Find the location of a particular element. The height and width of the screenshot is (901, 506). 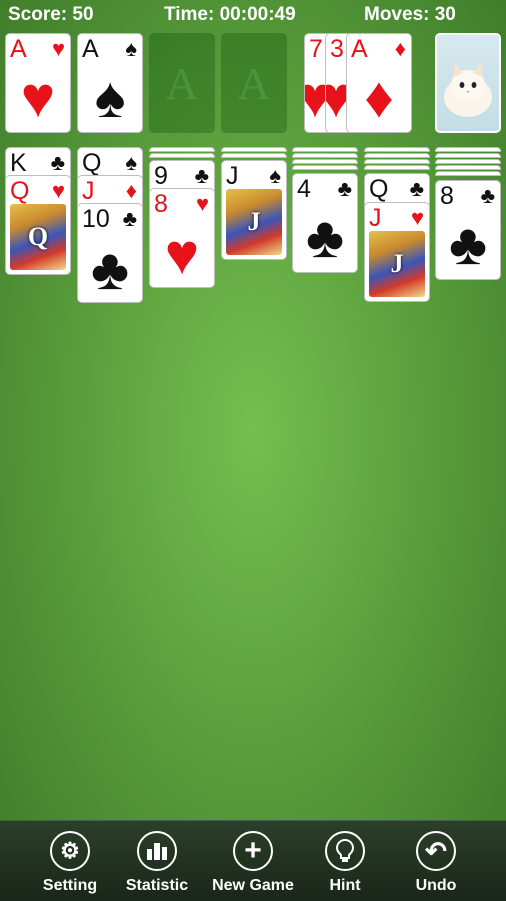

statistic-label: Statistic is located at coordinates (157, 885).